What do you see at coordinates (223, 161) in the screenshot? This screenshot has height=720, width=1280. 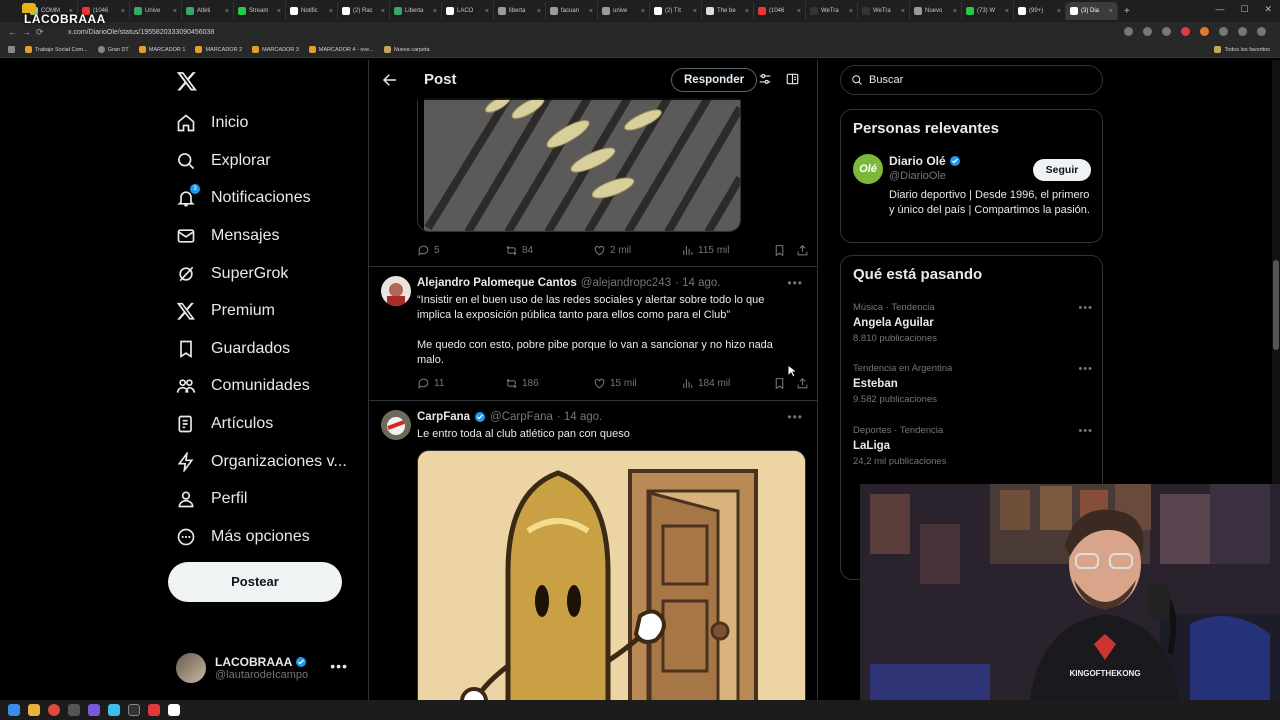 I see `nav-item-explorar: Explorar` at bounding box center [223, 161].